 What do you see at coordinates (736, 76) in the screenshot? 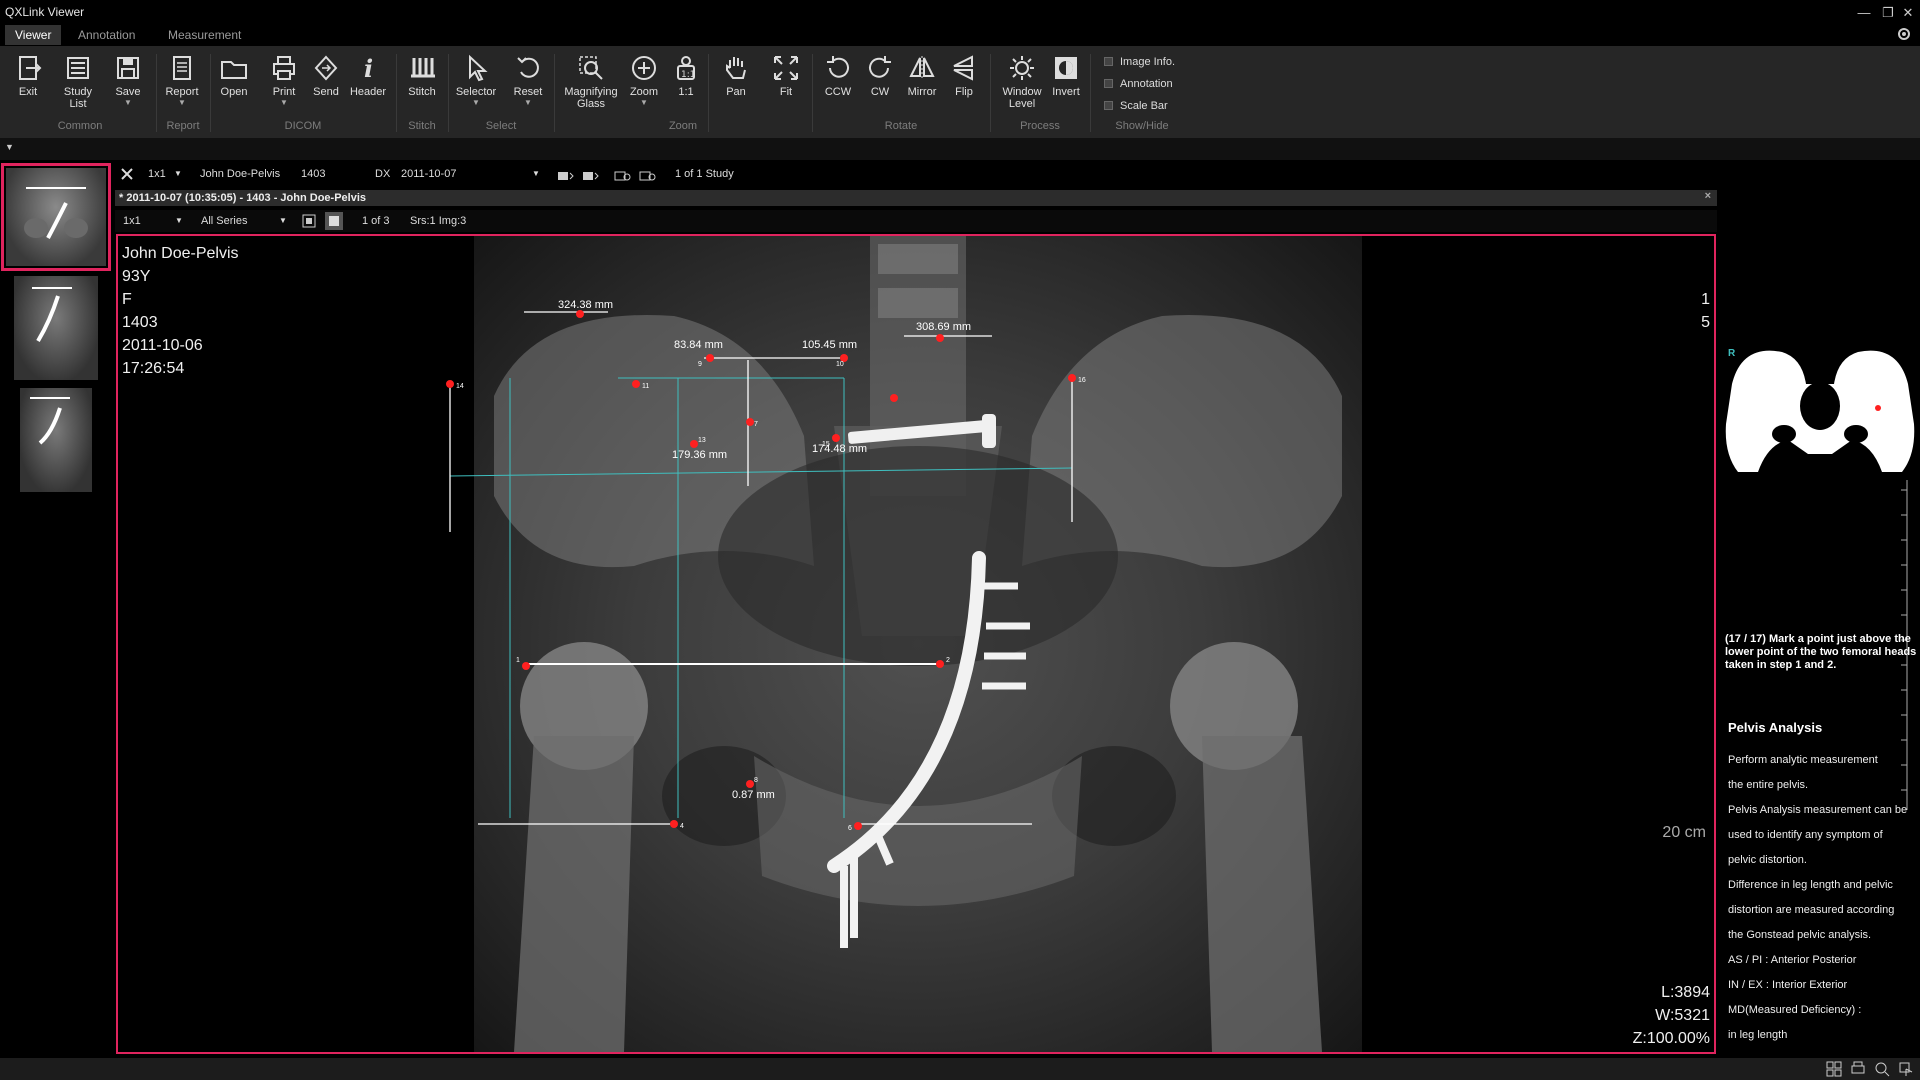
I see `pan-button: Pan` at bounding box center [736, 76].